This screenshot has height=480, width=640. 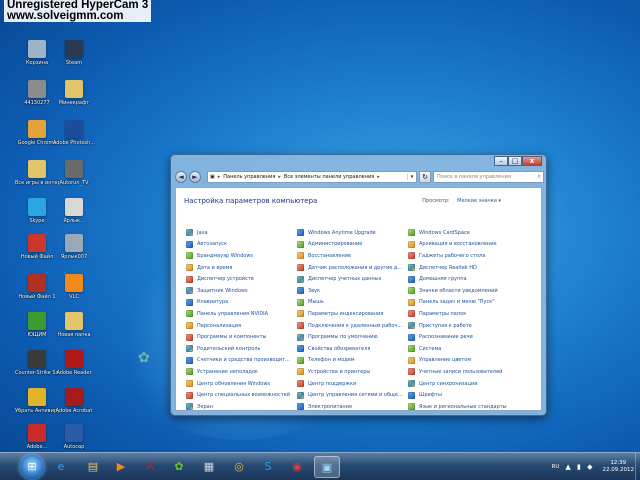 What do you see at coordinates (464, 233) in the screenshot?
I see `control-panel-item: Windows CardSpace` at bounding box center [464, 233].